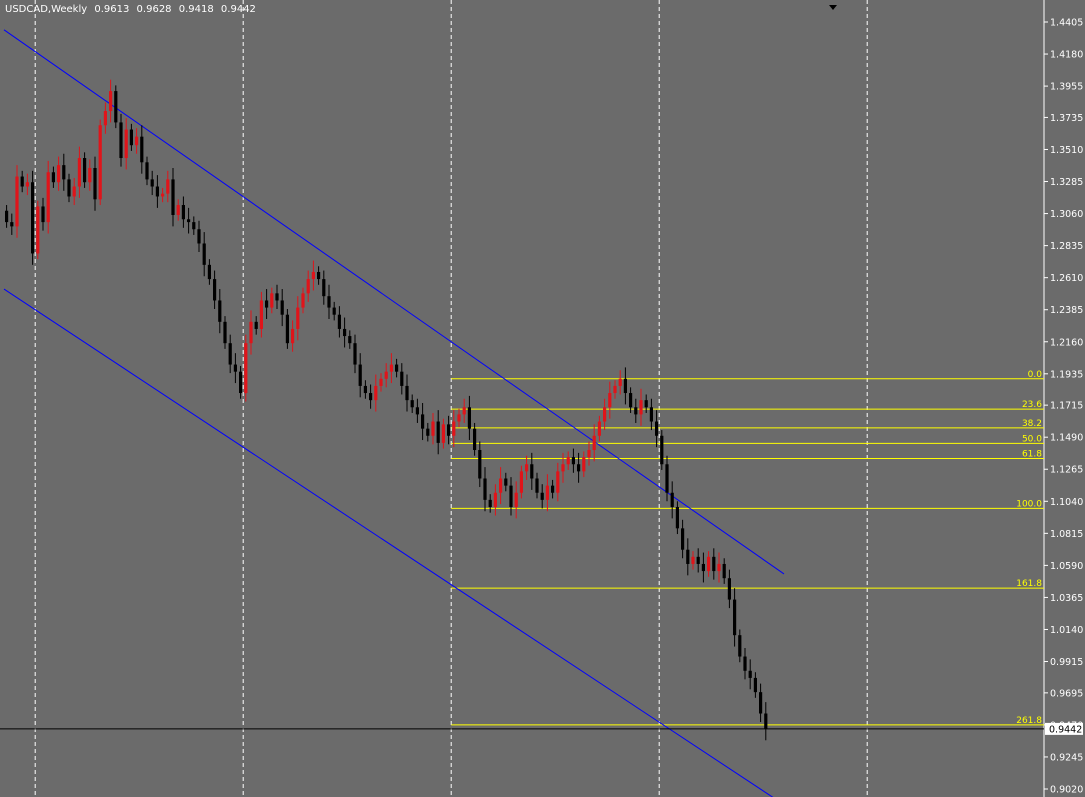 The image size is (1085, 797). I want to click on price-tick-label-0: 1.4405, so click(1066, 23).